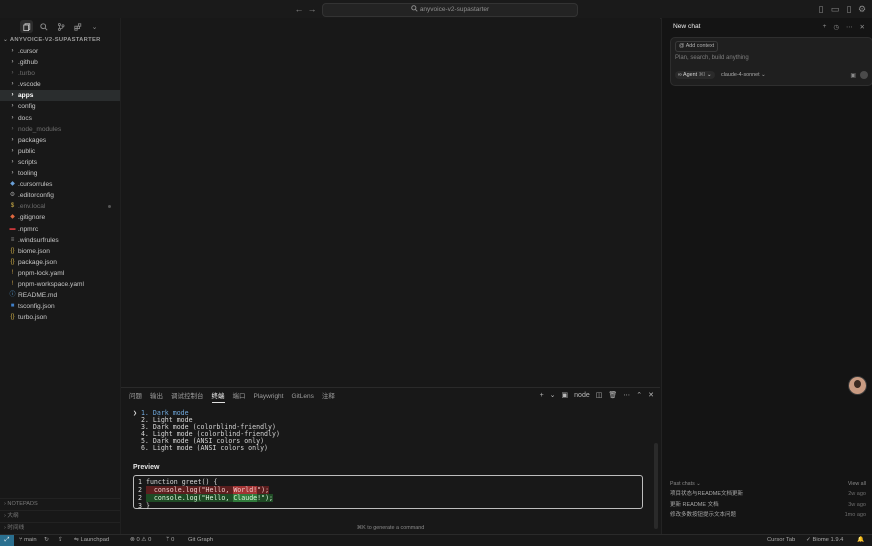 This screenshot has height=546, width=872. What do you see at coordinates (60, 184) in the screenshot?
I see `tree-item: ◆ .cursorrules` at bounding box center [60, 184].